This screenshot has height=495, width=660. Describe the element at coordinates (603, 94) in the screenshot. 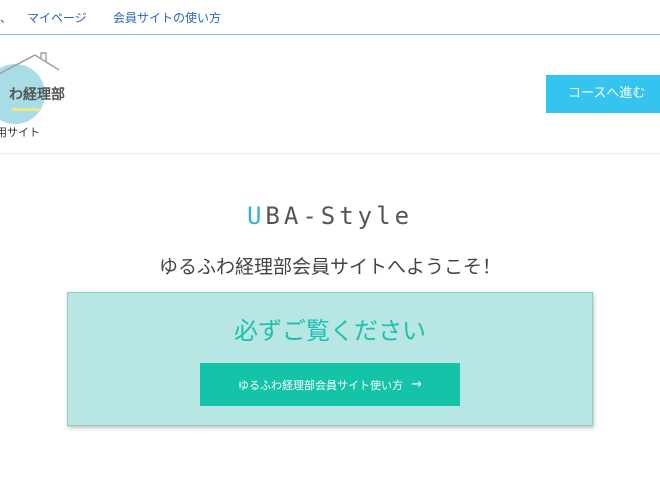

I see `go-to-course-button: コースへ進む` at that location.